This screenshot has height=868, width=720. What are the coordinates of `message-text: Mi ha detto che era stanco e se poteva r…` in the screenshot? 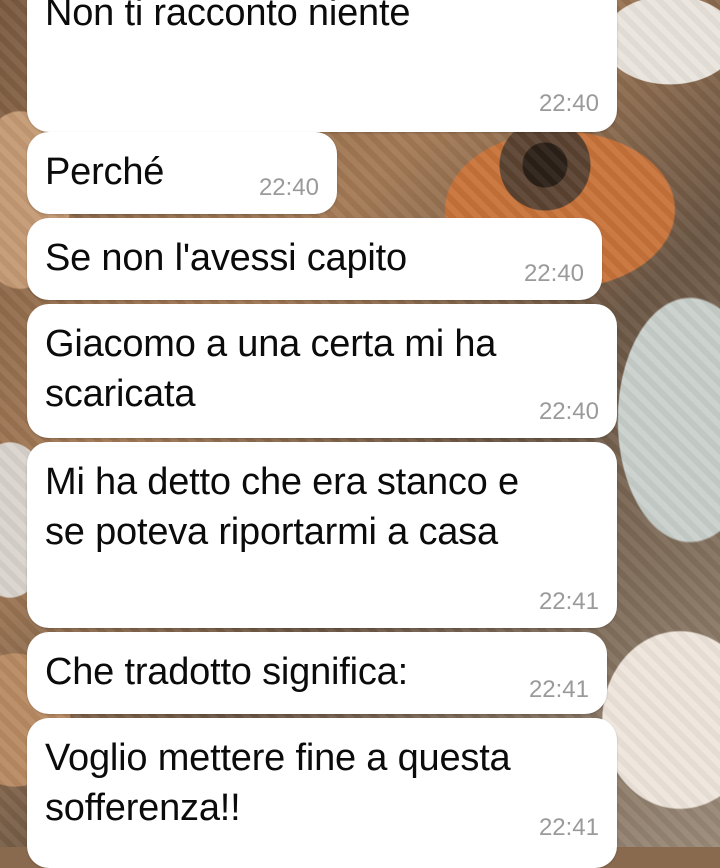 It's located at (282, 507).